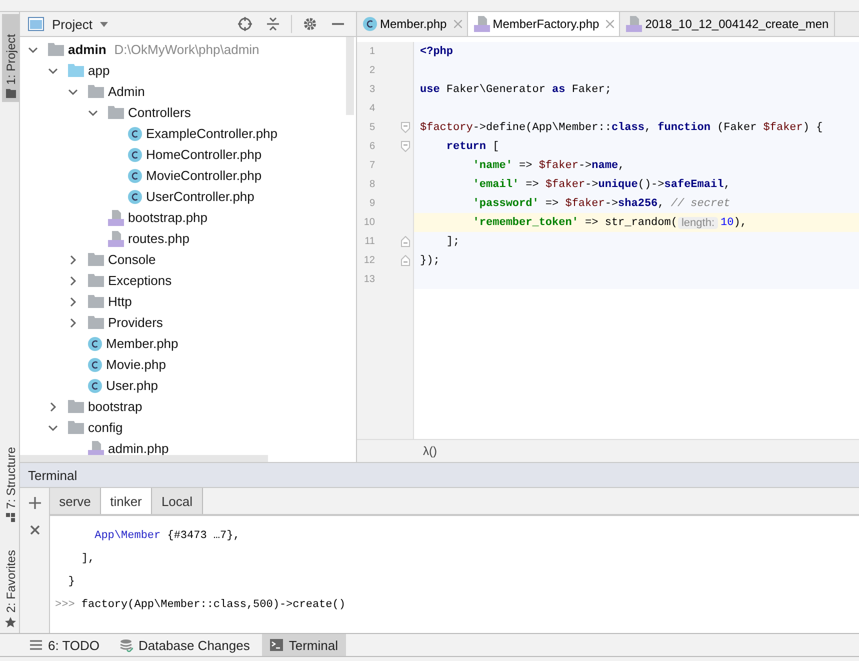 The width and height of the screenshot is (859, 661). What do you see at coordinates (80, 24) in the screenshot?
I see `project-view-dropdown: Project` at bounding box center [80, 24].